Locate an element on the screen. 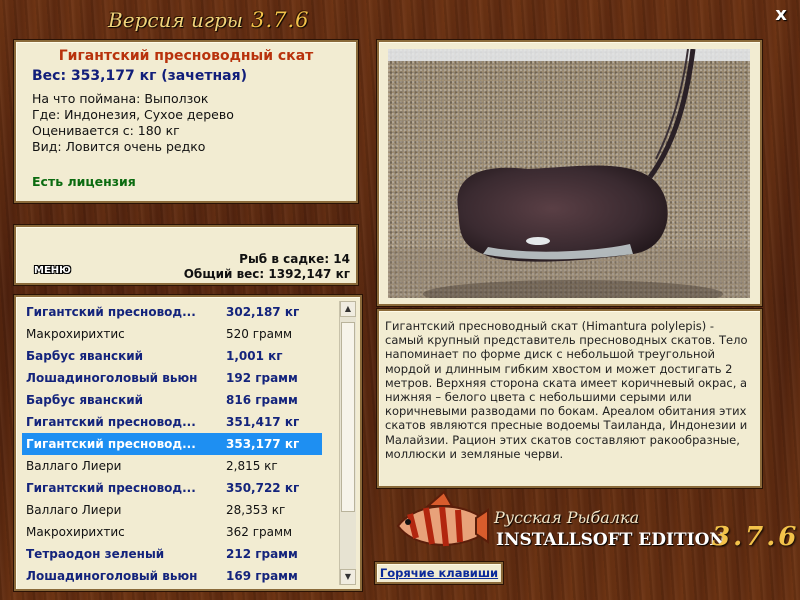 This screenshot has height=600, width=800. fish-name: Гигантский пресноводный скат is located at coordinates (186, 56).